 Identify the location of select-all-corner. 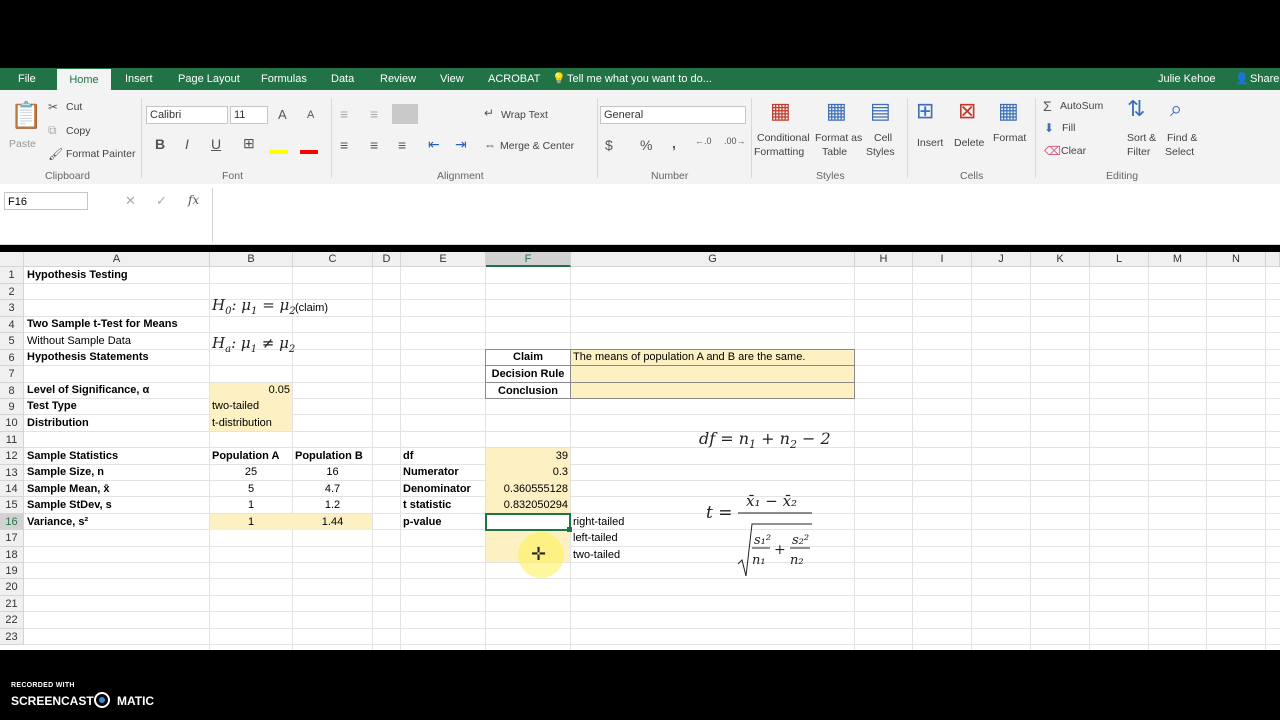
(12, 259).